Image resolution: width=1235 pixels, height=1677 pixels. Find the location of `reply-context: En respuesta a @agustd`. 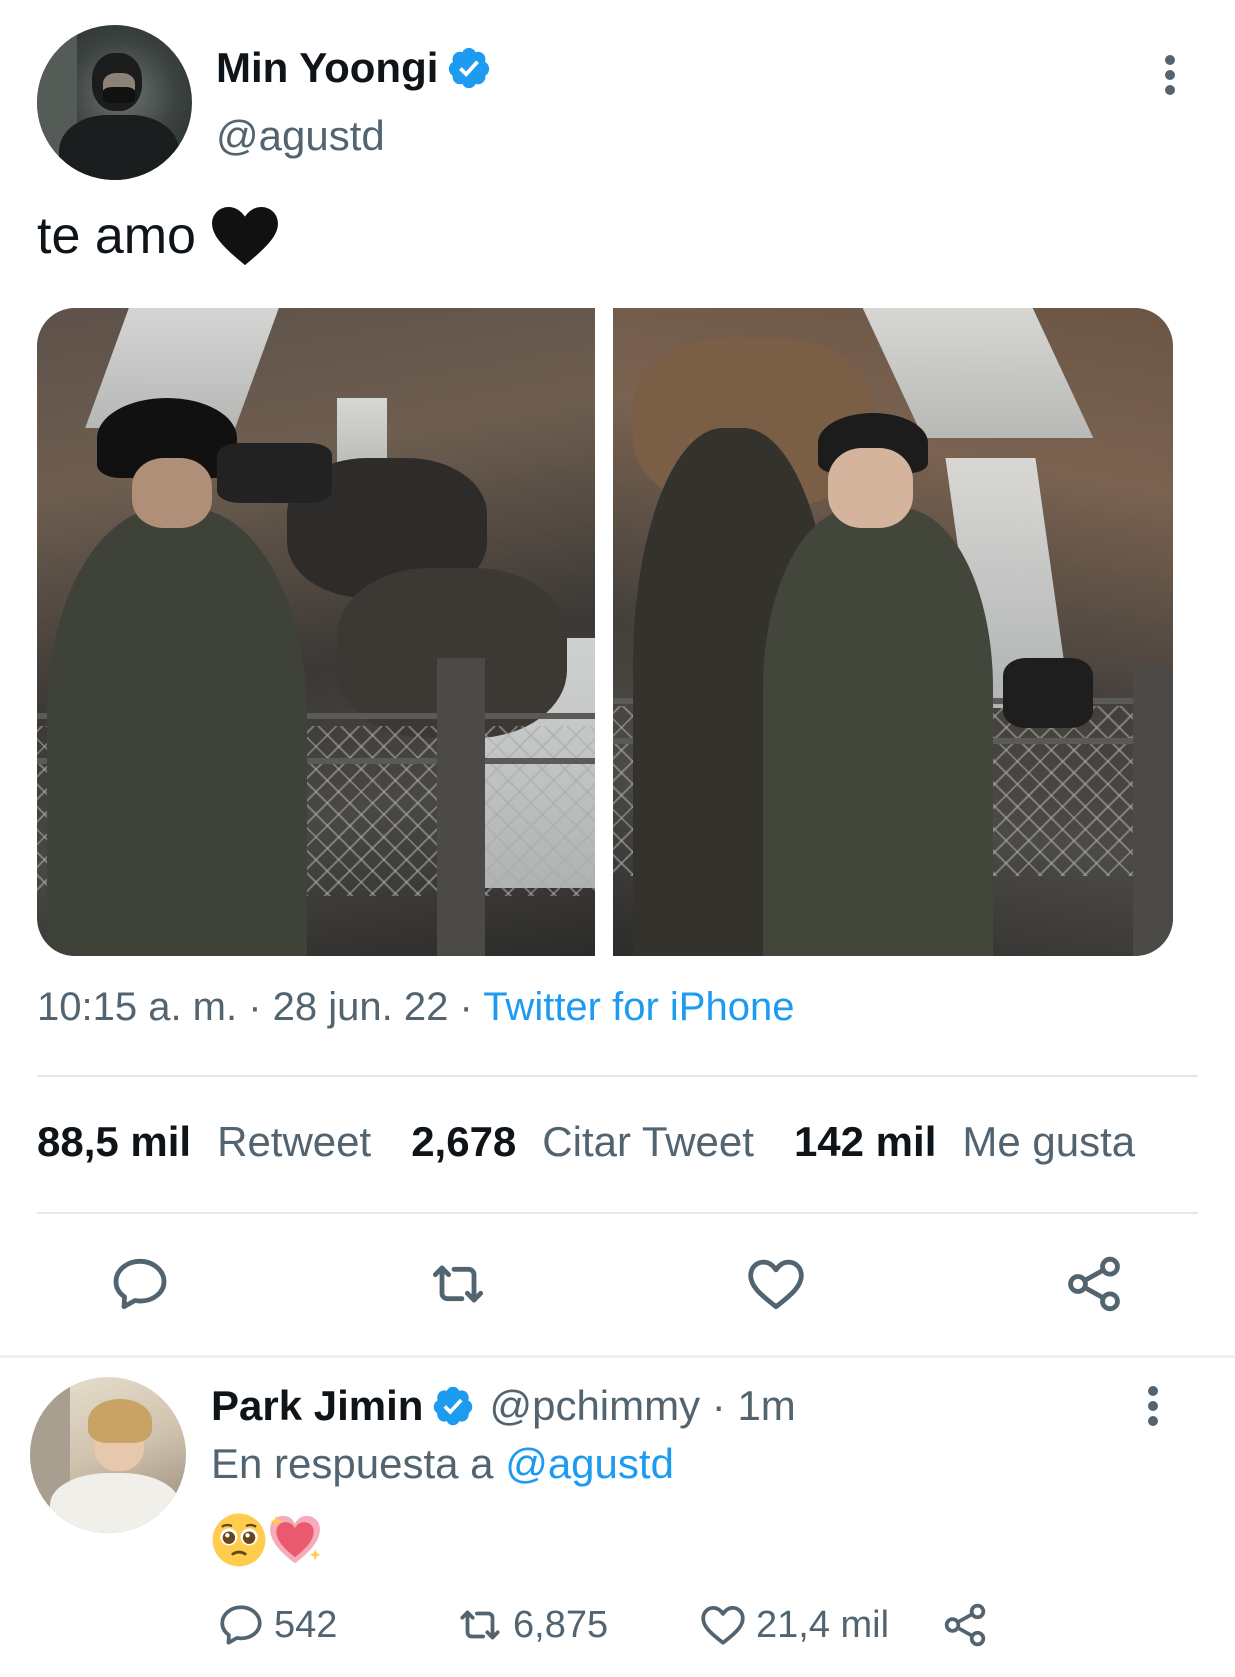

reply-context: En respuesta a @agustd is located at coordinates (442, 1464).